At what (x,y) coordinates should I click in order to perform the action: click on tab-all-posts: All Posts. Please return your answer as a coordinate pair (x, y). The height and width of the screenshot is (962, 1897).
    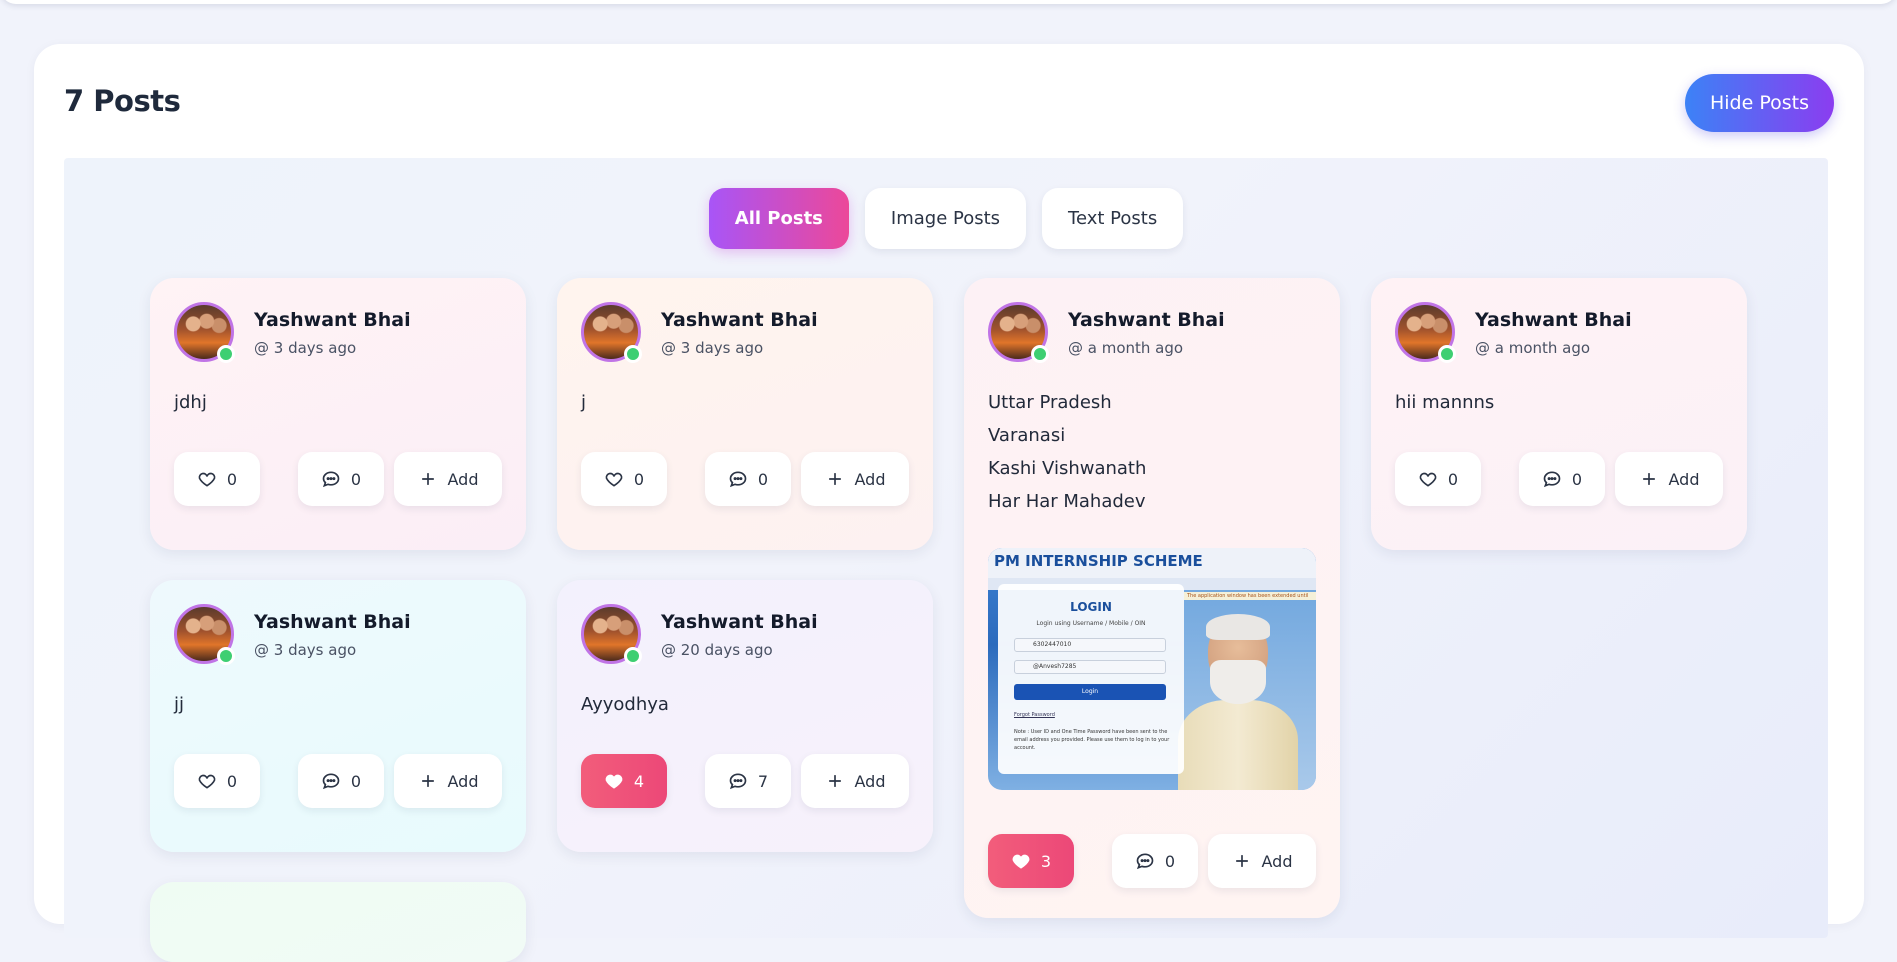
    Looking at the image, I should click on (778, 218).